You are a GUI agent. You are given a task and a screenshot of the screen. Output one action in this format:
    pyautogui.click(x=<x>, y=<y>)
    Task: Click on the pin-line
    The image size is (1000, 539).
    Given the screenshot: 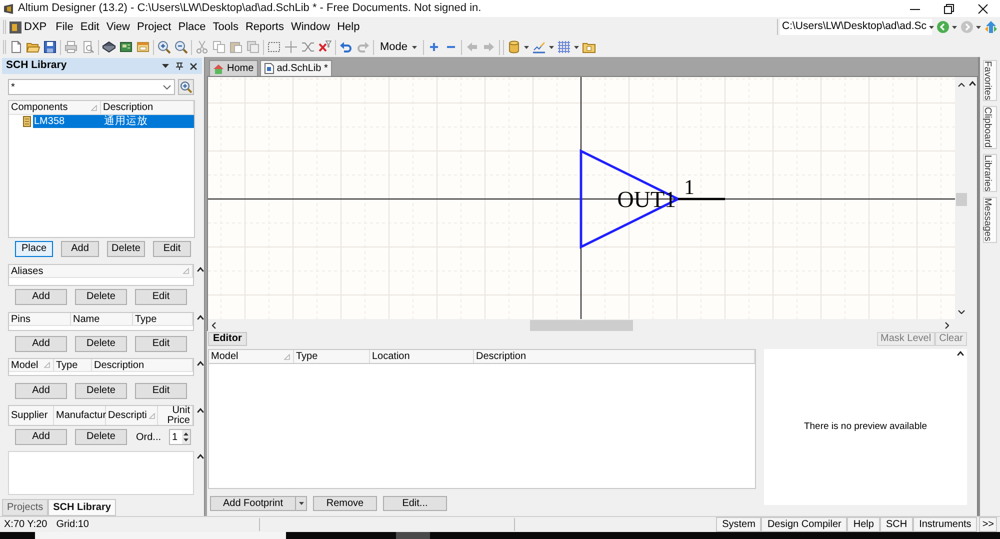 What is the action you would take?
    pyautogui.click(x=701, y=199)
    